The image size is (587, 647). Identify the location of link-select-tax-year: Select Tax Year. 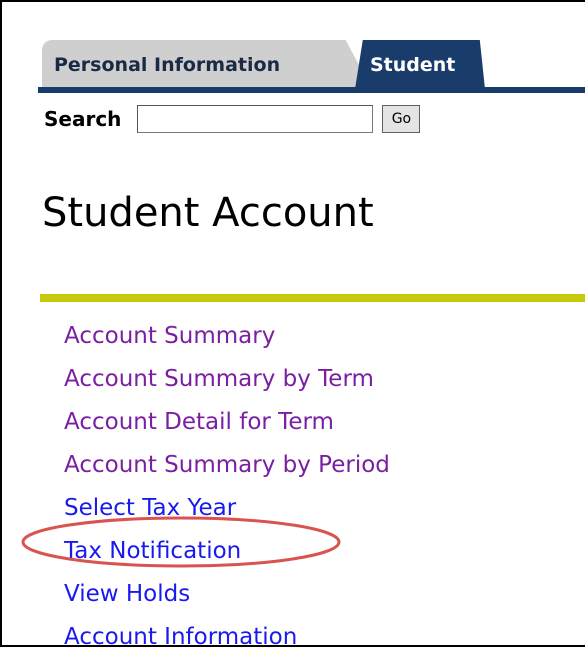
(150, 508).